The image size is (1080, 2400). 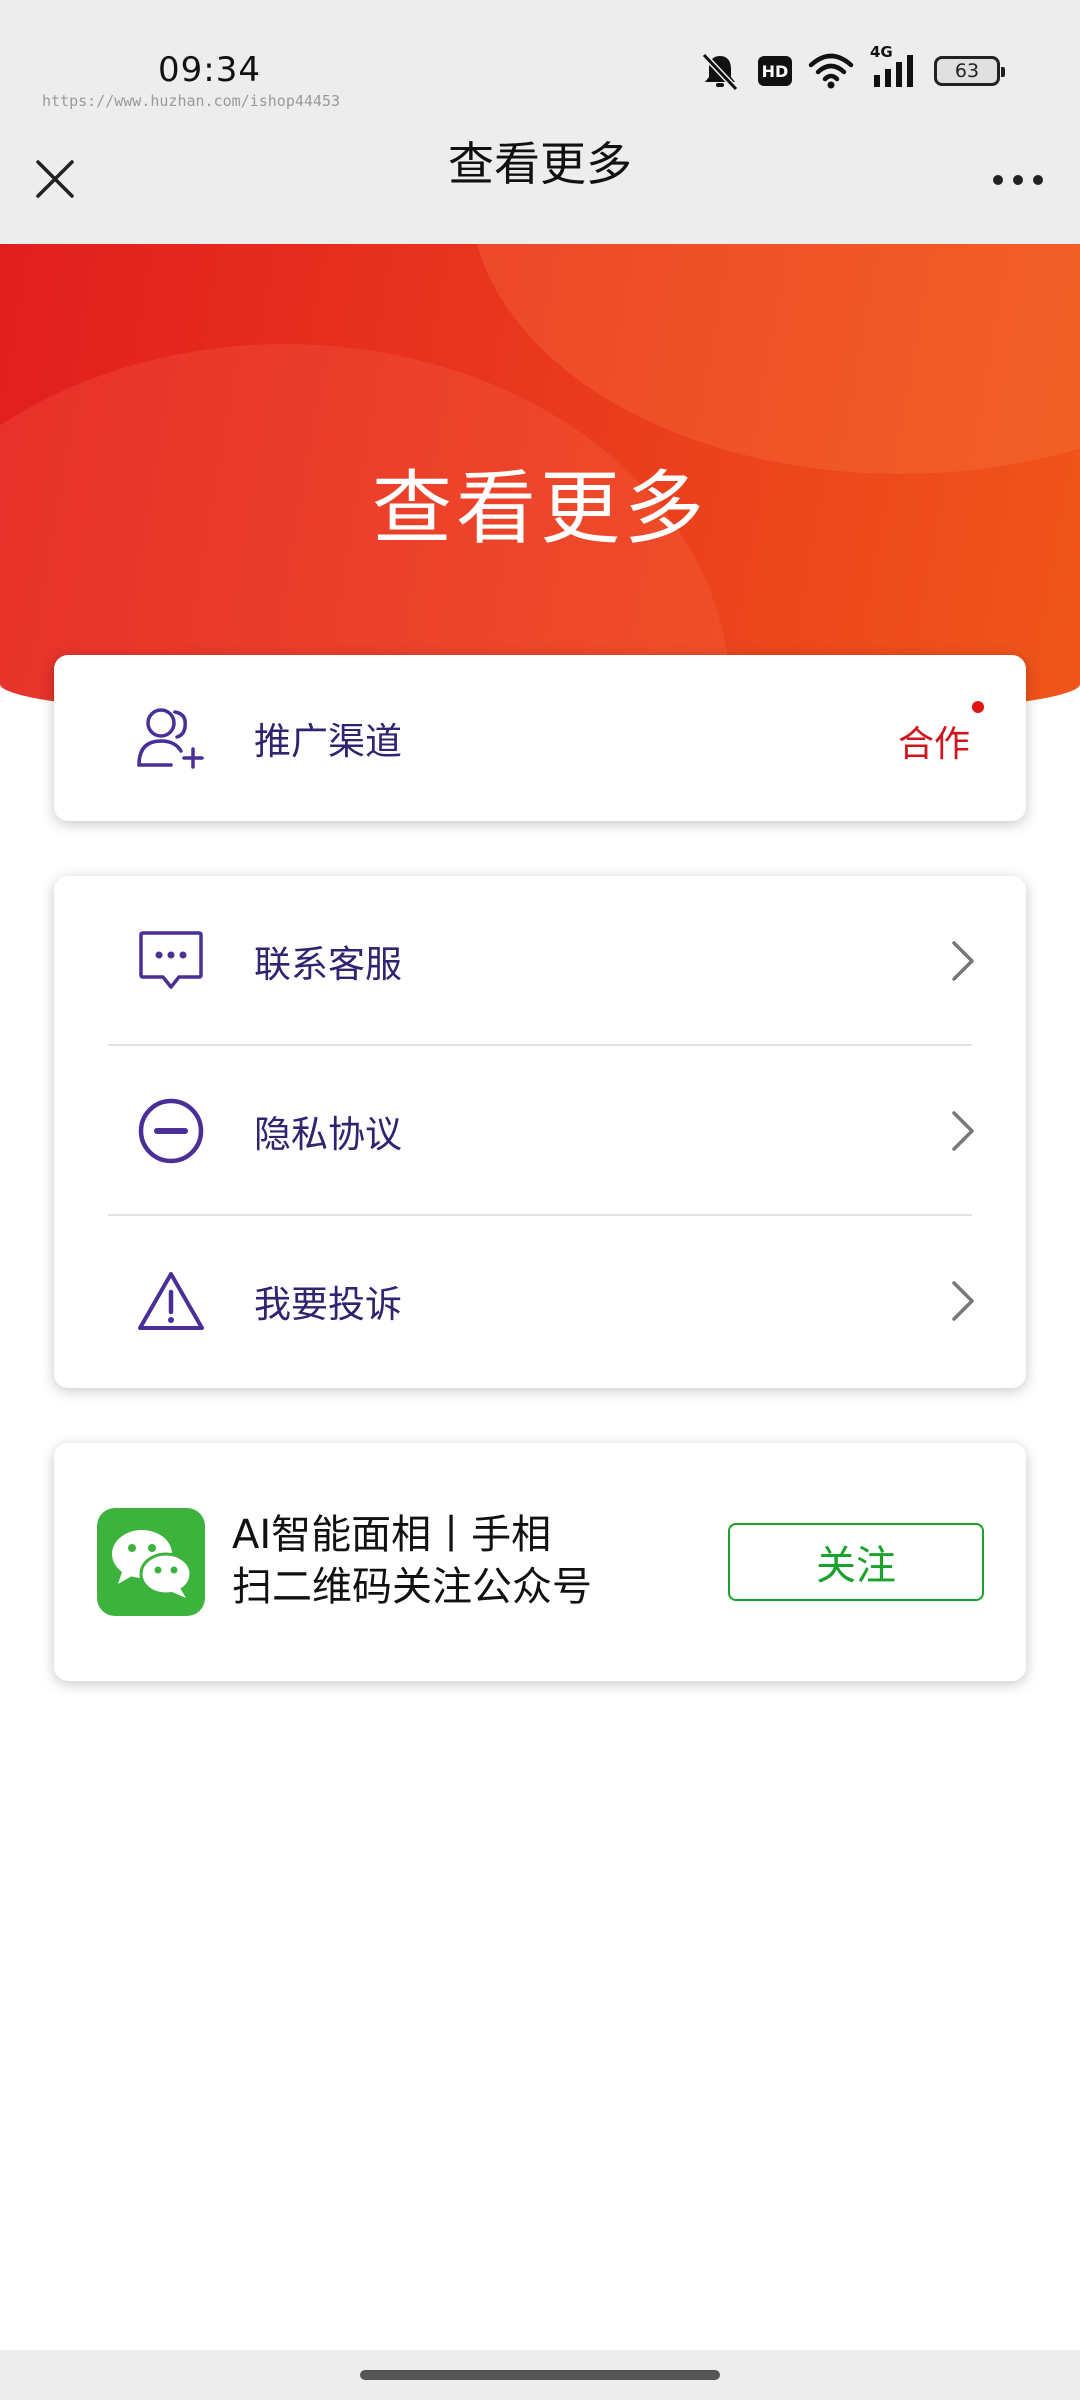 I want to click on follow-account-card: AI智能面相丨手相 扫二维码关注公众号 关注, so click(x=540, y=1562).